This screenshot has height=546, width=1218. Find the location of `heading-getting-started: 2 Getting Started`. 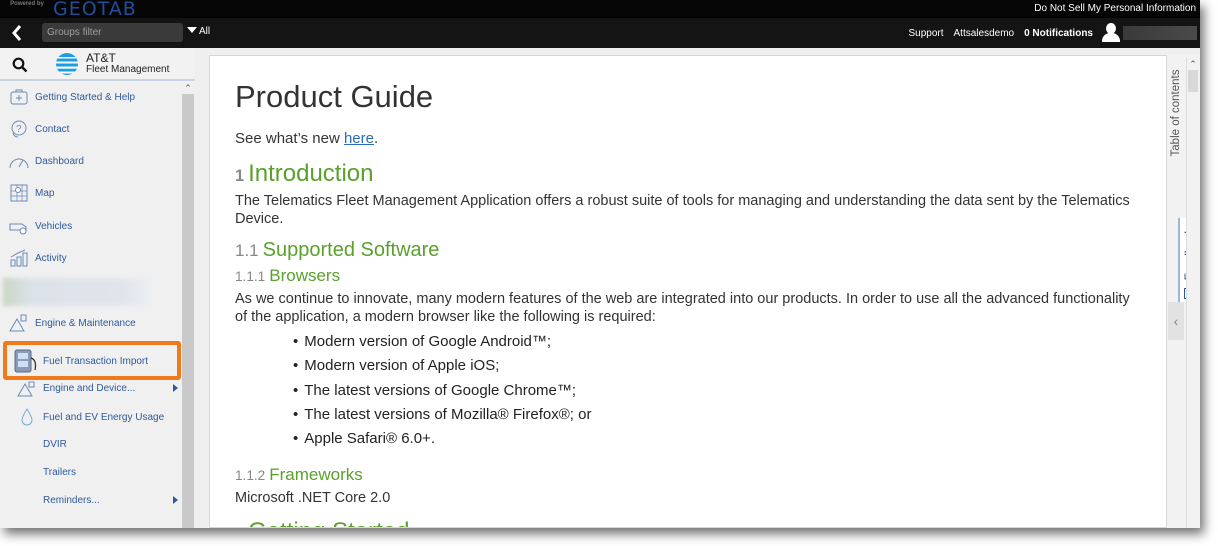

heading-getting-started: 2 Getting Started is located at coordinates (322, 522).